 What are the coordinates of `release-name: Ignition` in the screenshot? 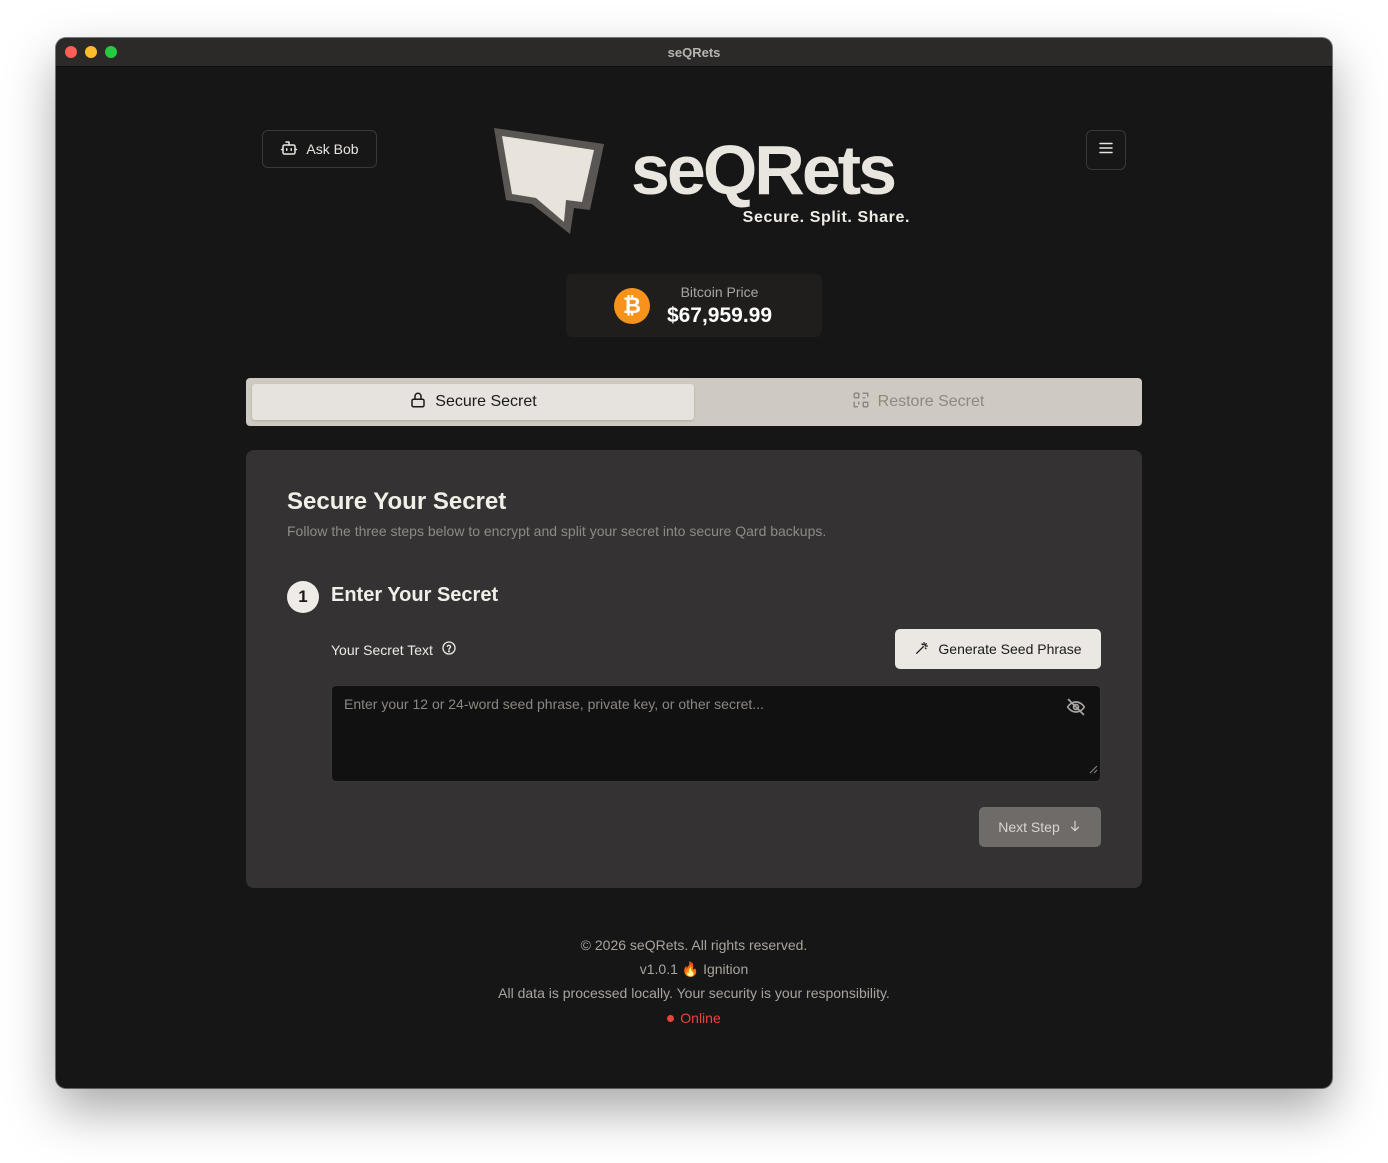 It's located at (726, 969).